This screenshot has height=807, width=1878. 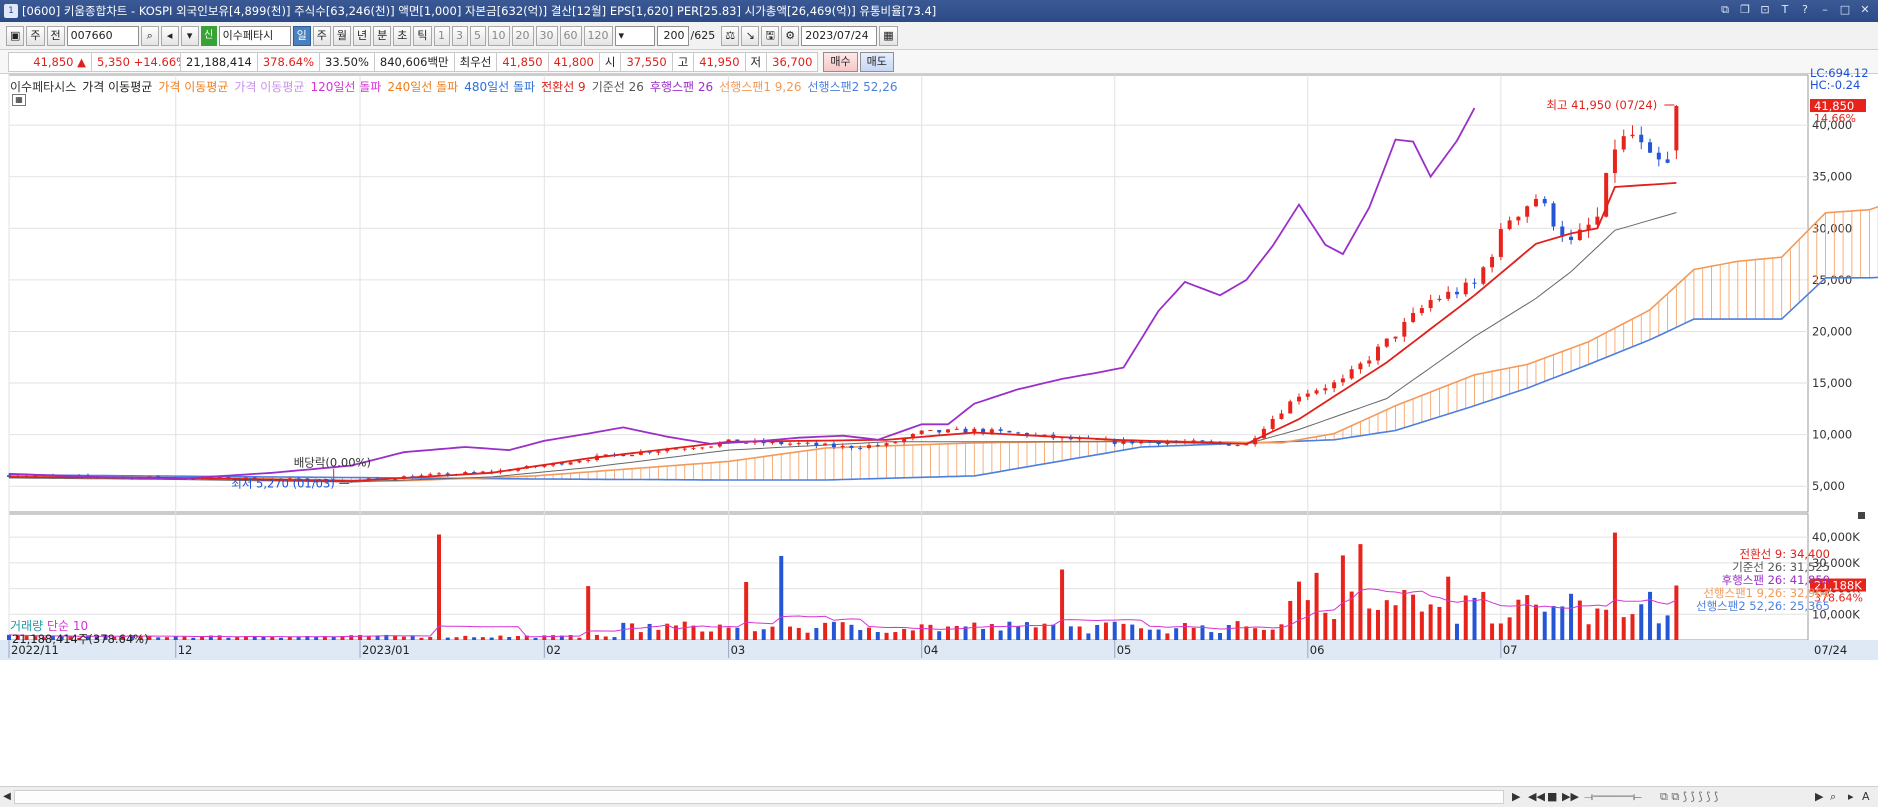 I want to click on sell-button: 매도, so click(x=876, y=61).